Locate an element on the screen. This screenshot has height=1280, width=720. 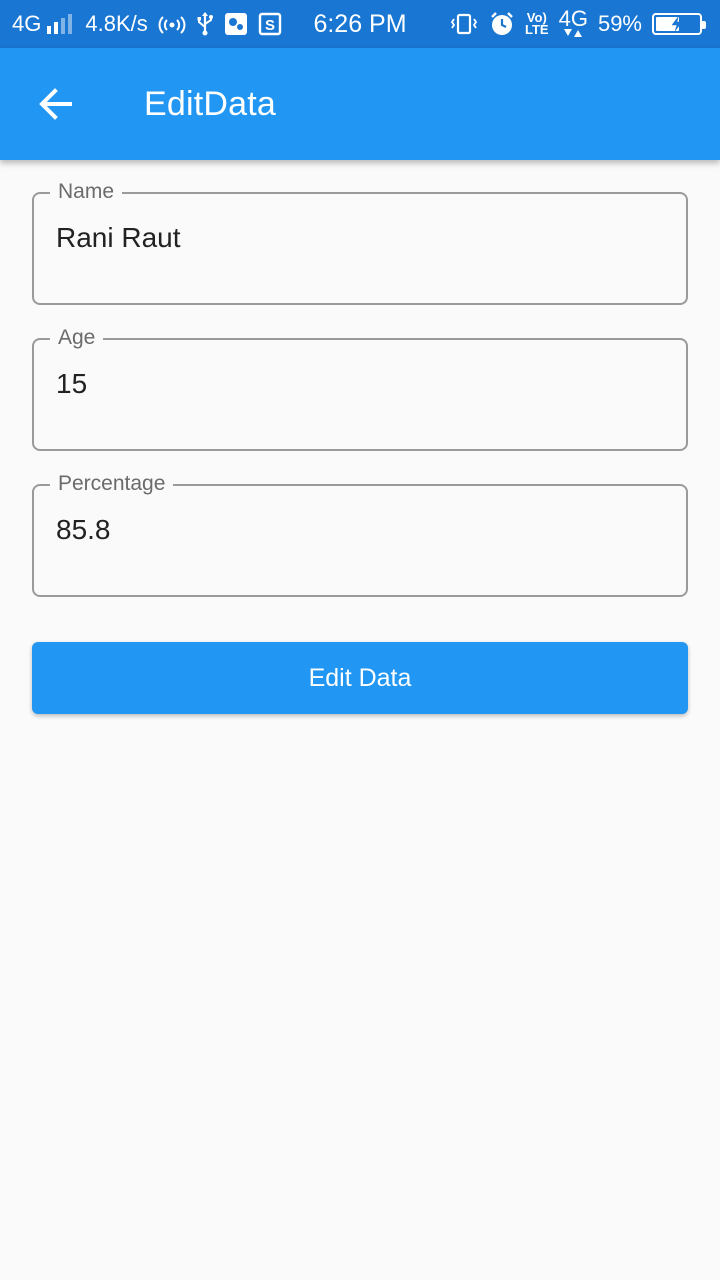
status-bar-right: Vo) LTE 4G 59% is located at coordinates (573, 24).